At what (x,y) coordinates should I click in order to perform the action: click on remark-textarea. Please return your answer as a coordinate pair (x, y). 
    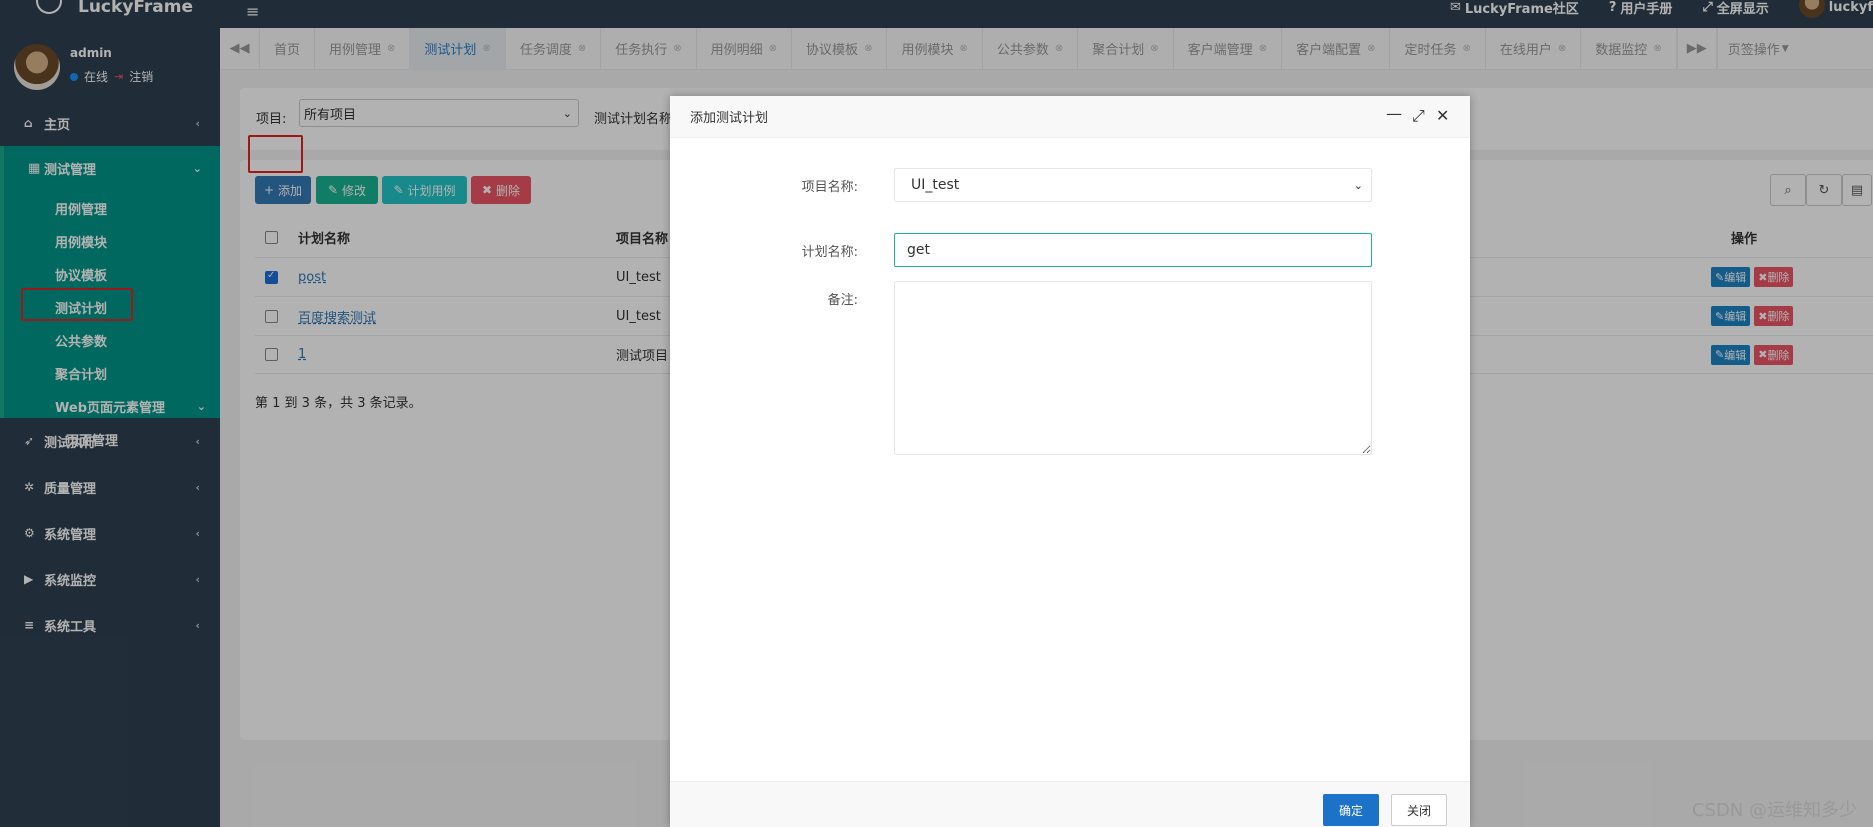
    Looking at the image, I should click on (1133, 368).